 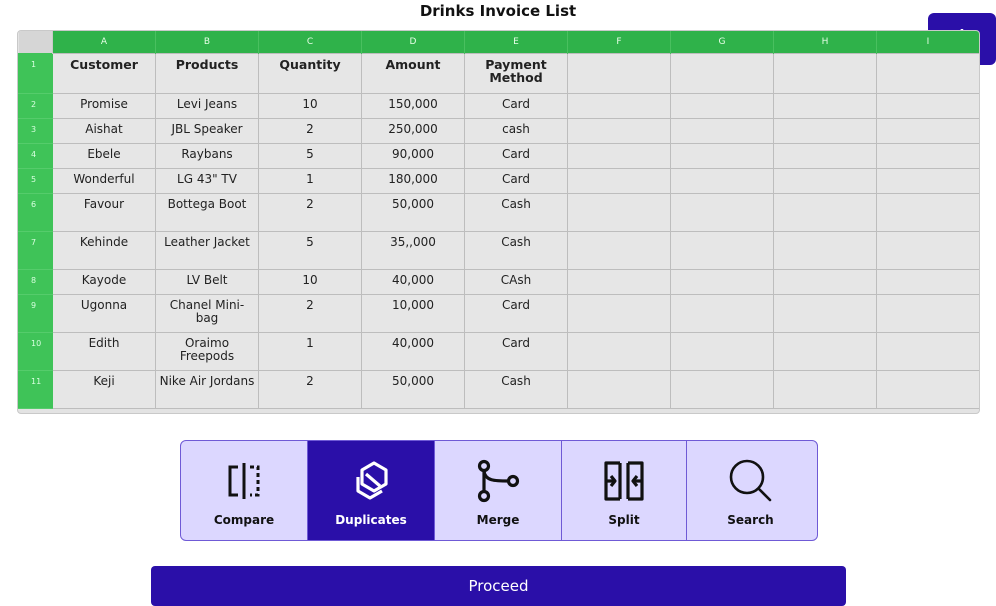 I want to click on table-cell: 10,000, so click(x=413, y=313).